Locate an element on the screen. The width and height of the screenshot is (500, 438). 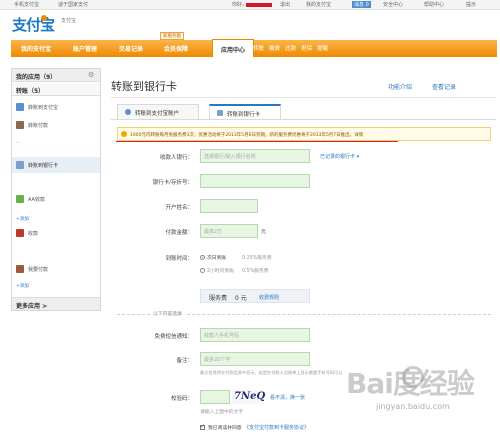
watermark-brand: Bai度经验 is located at coordinates (410, 383).